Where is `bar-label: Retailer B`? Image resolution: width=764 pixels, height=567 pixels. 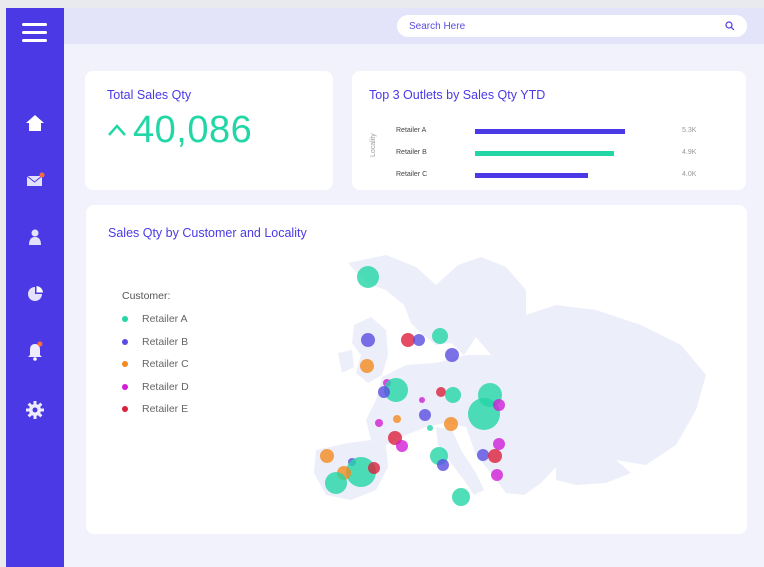 bar-label: Retailer B is located at coordinates (411, 152).